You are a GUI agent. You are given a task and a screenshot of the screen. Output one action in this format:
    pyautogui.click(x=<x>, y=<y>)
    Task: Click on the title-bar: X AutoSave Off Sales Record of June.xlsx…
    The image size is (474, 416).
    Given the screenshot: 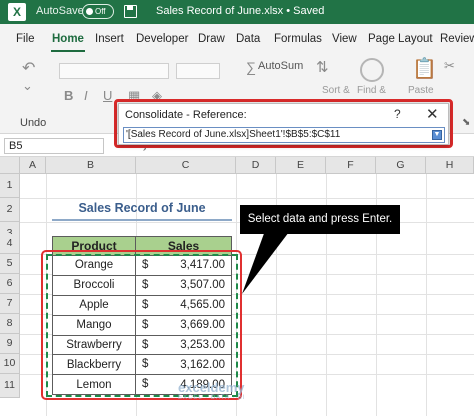 What is the action you would take?
    pyautogui.click(x=237, y=12)
    